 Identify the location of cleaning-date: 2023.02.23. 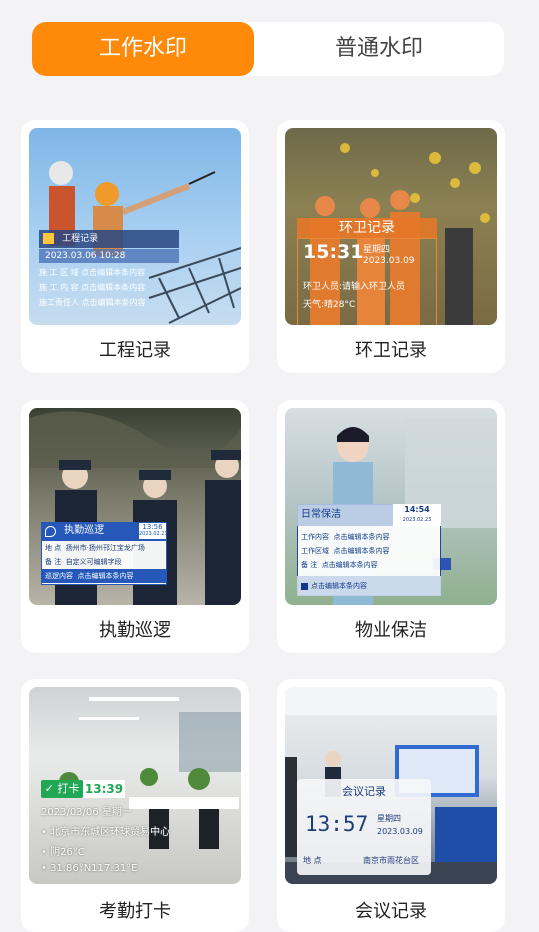
(417, 520).